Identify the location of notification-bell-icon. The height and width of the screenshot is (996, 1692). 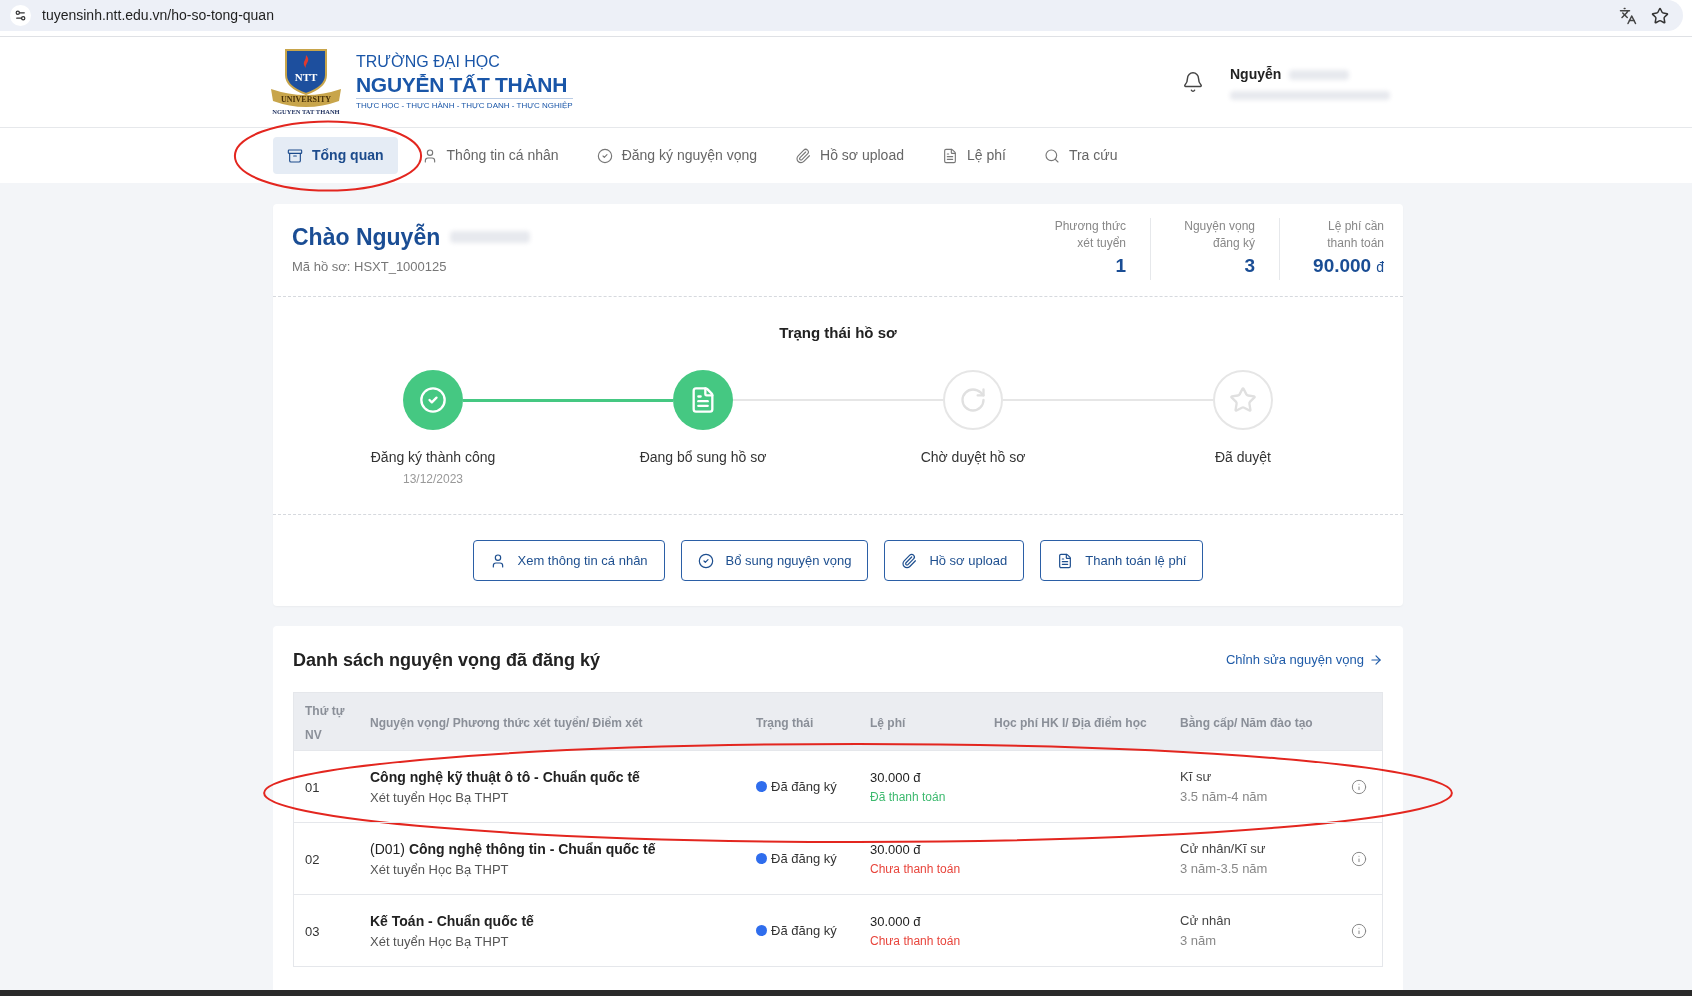
(1193, 82).